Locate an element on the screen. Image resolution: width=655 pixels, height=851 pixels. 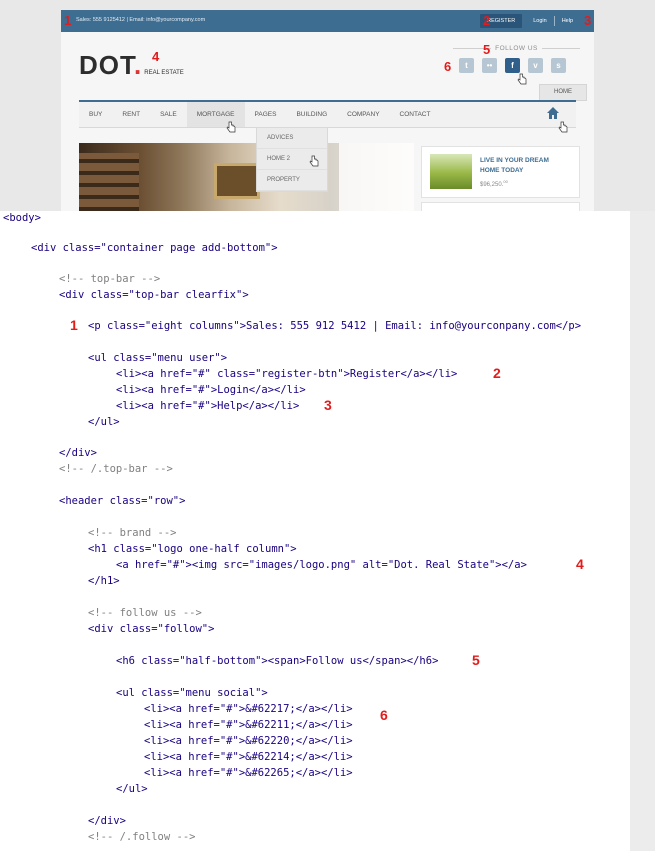
follow-us-title: FOLLOW US is located at coordinates (516, 48).